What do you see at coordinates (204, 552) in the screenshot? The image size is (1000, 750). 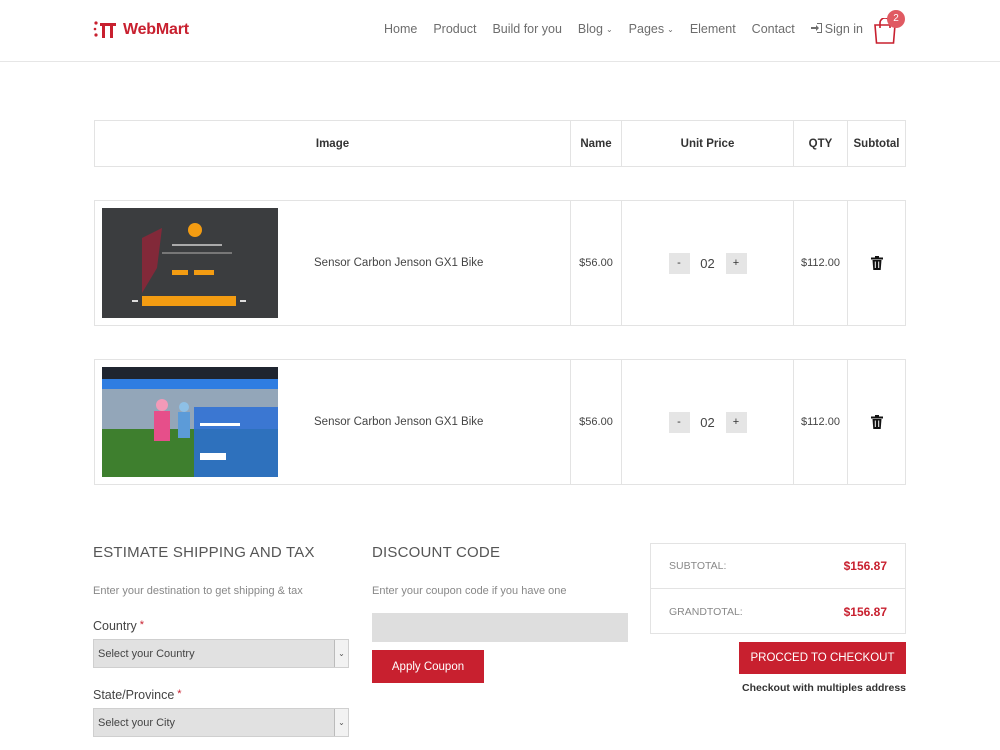 I see `shipping-title: ESTIMATE SHIPPING AND TAX` at bounding box center [204, 552].